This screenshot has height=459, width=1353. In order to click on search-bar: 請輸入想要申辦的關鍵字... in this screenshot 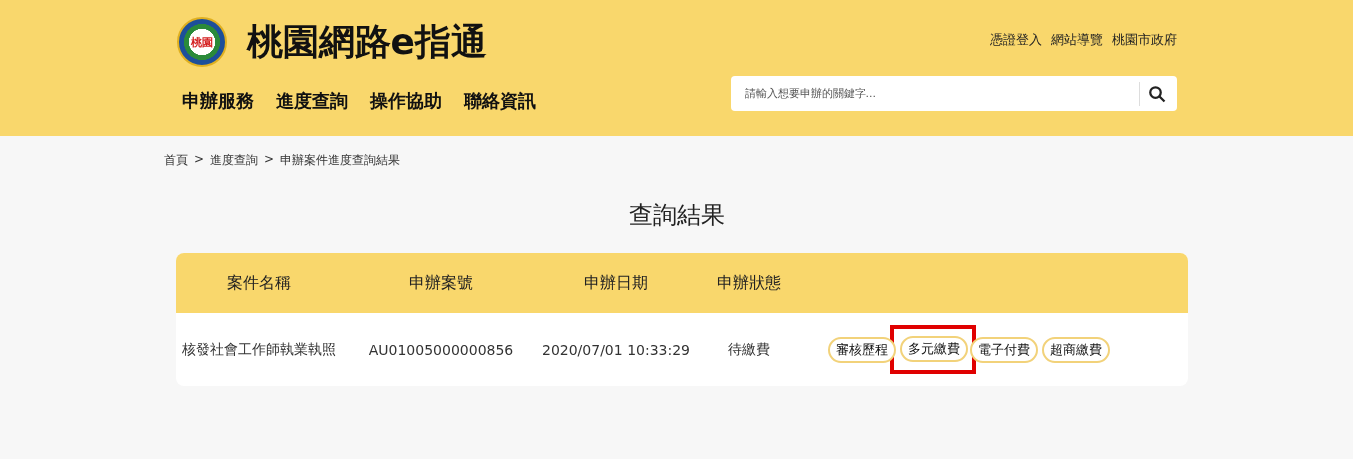, I will do `click(953, 93)`.